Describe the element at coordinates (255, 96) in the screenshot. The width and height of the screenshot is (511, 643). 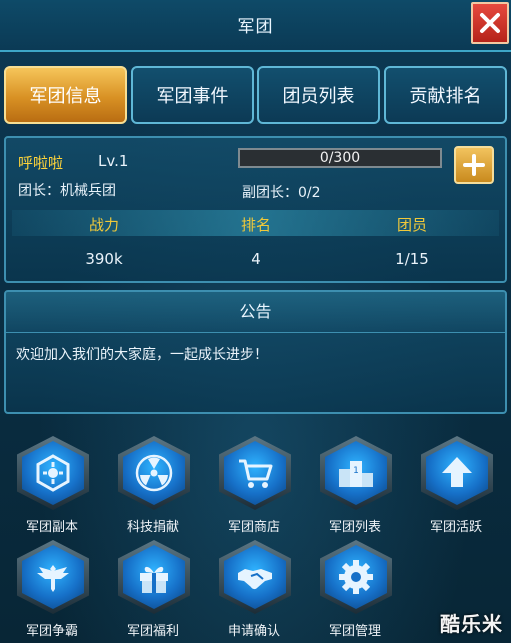
I see `tab-bar: 军团信息 军团事件 团员列表 贡献排名` at that location.